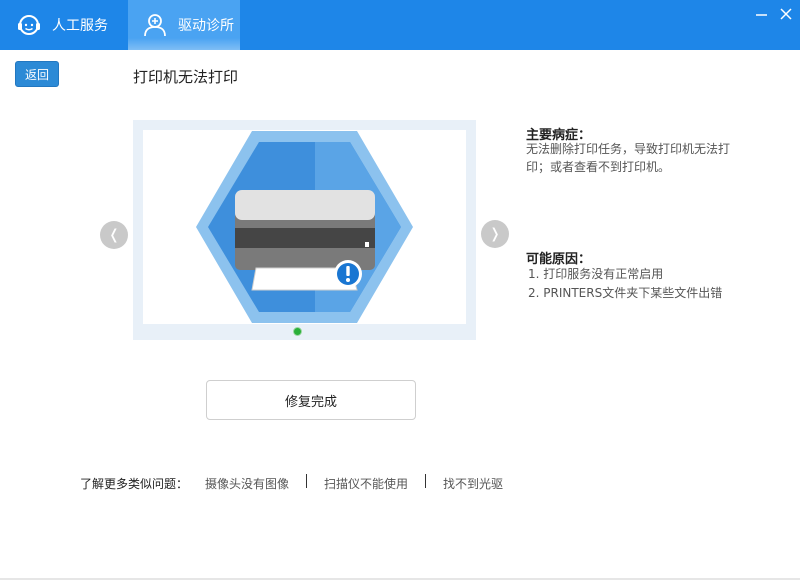 The image size is (800, 580). Describe the element at coordinates (297, 331) in the screenshot. I see `carousel-dot-active` at that location.